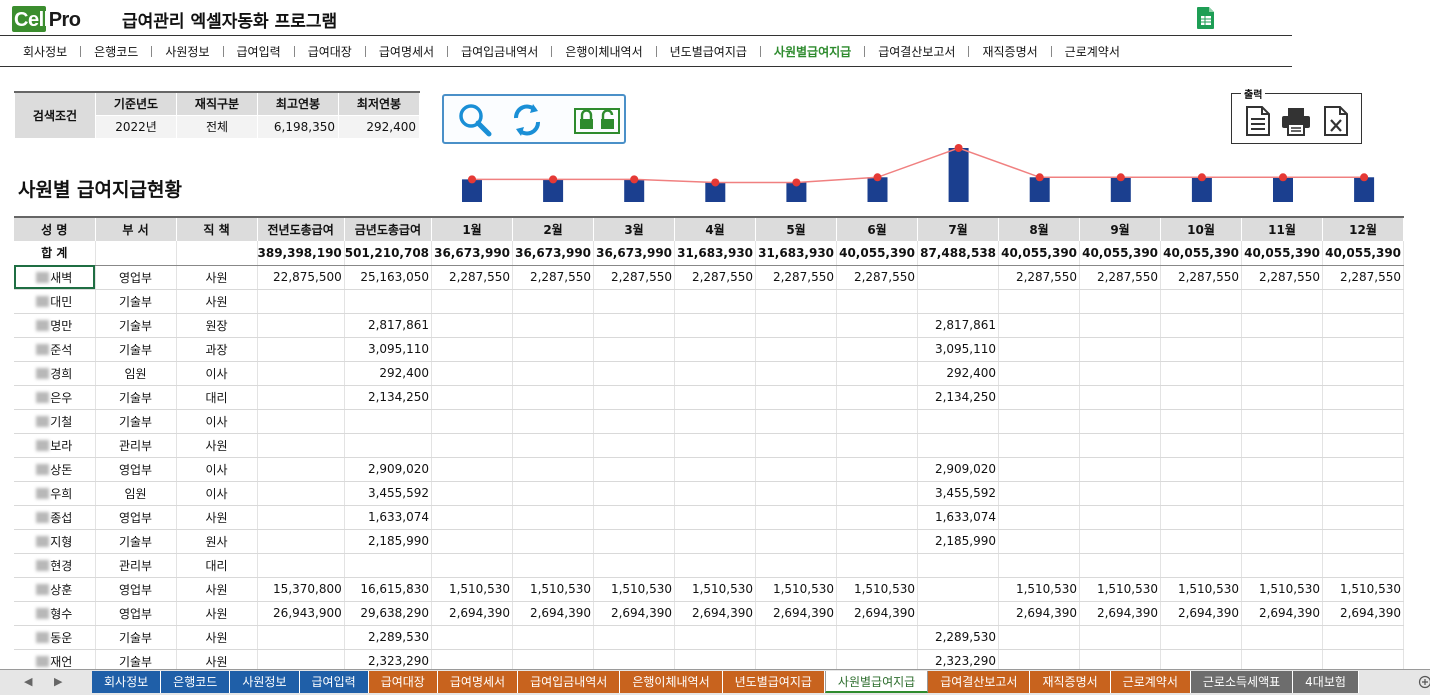  I want to click on employee-title-cell: 대리, so click(217, 397).